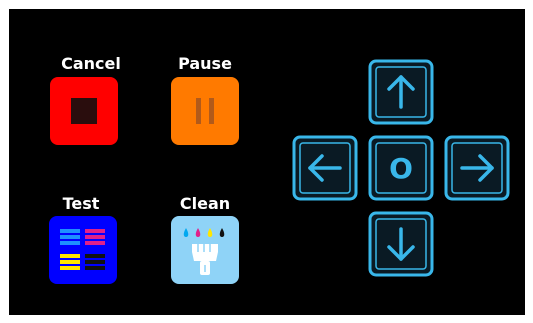 The height and width of the screenshot is (323, 533). I want to click on arrow-right-icon, so click(477, 168).